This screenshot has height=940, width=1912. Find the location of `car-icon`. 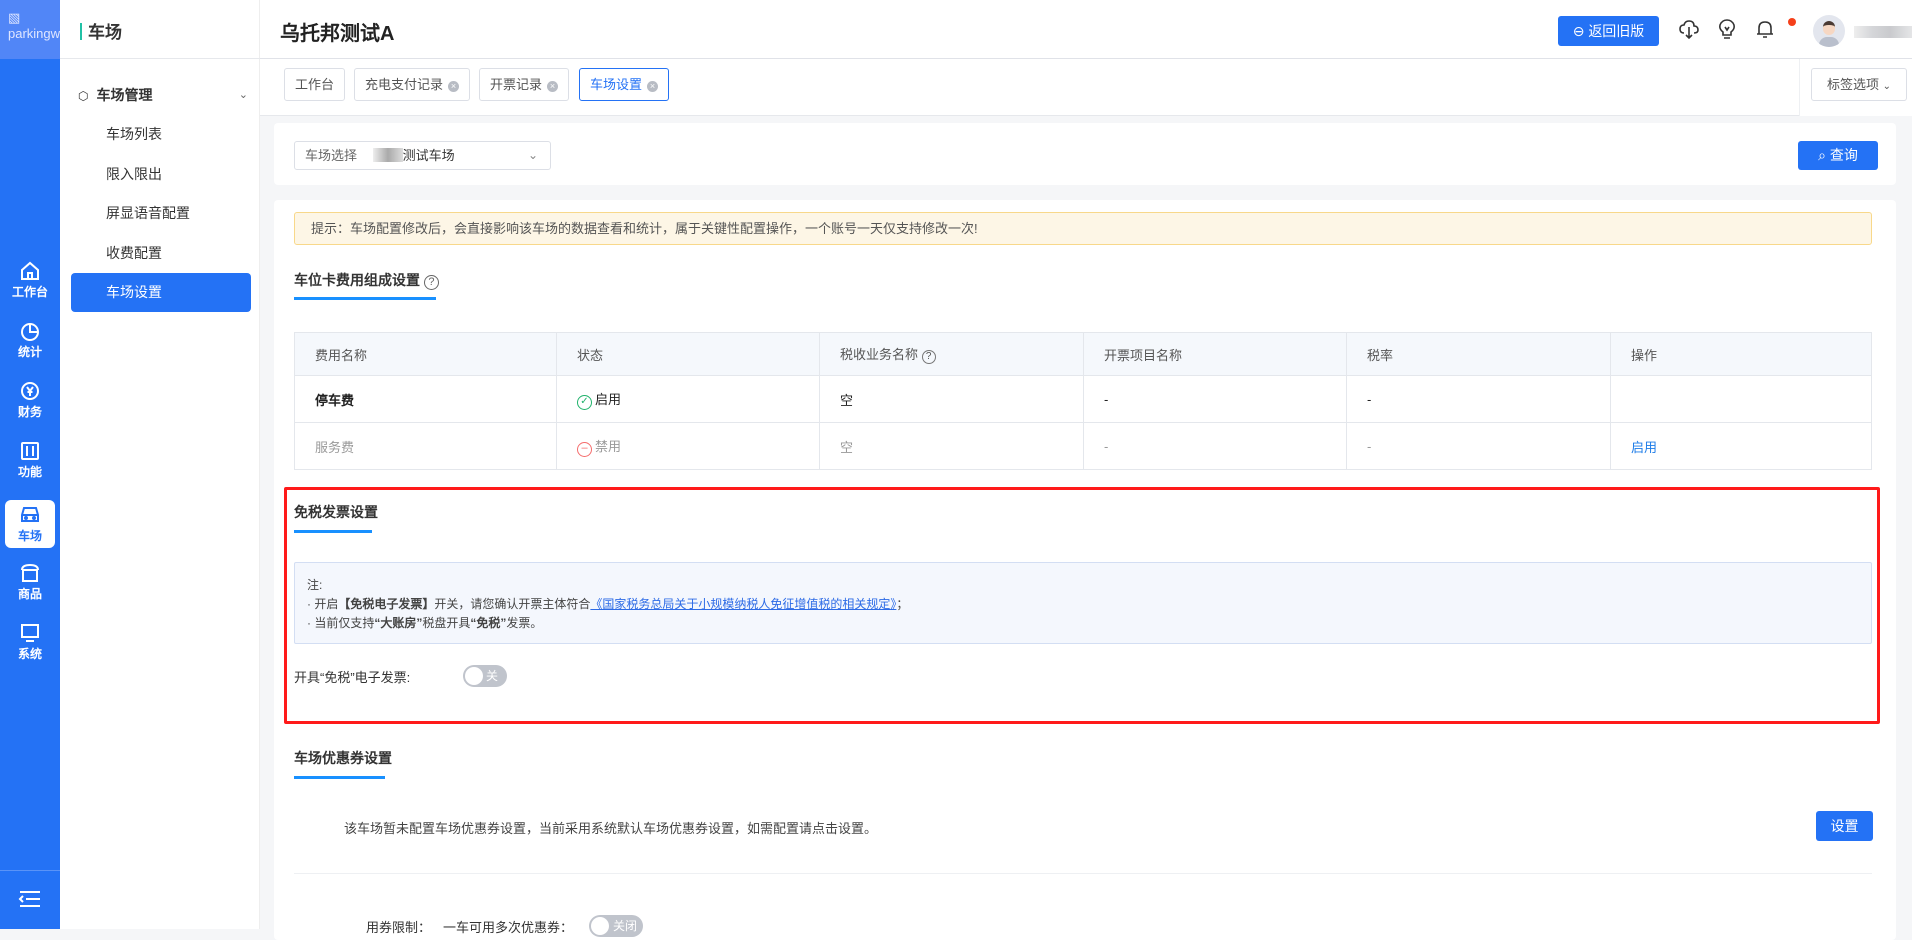

car-icon is located at coordinates (30, 514).